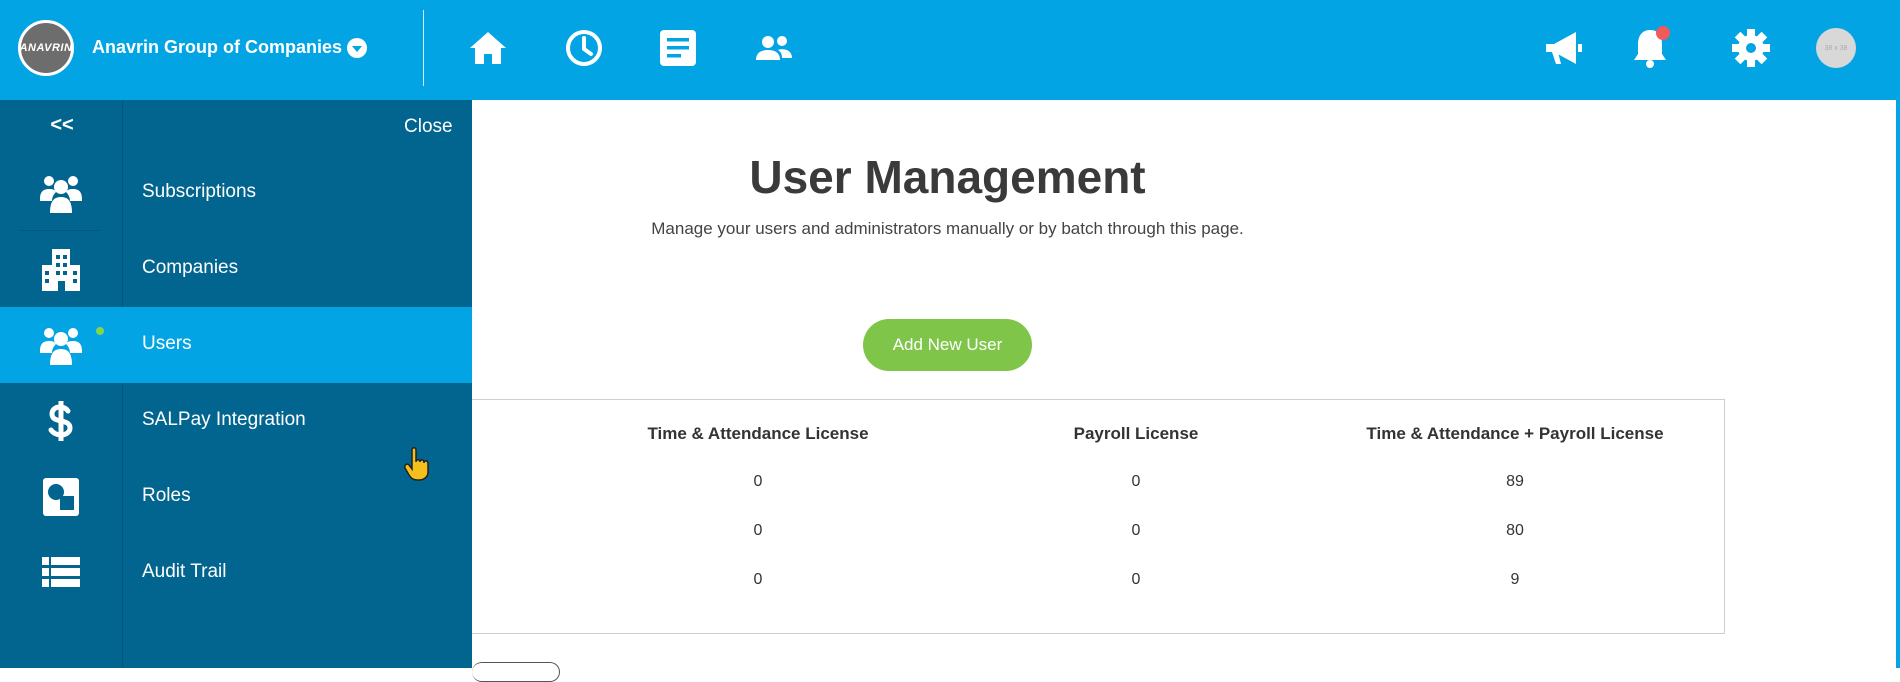 The width and height of the screenshot is (1900, 682). What do you see at coordinates (61, 497) in the screenshot?
I see `roles-icon` at bounding box center [61, 497].